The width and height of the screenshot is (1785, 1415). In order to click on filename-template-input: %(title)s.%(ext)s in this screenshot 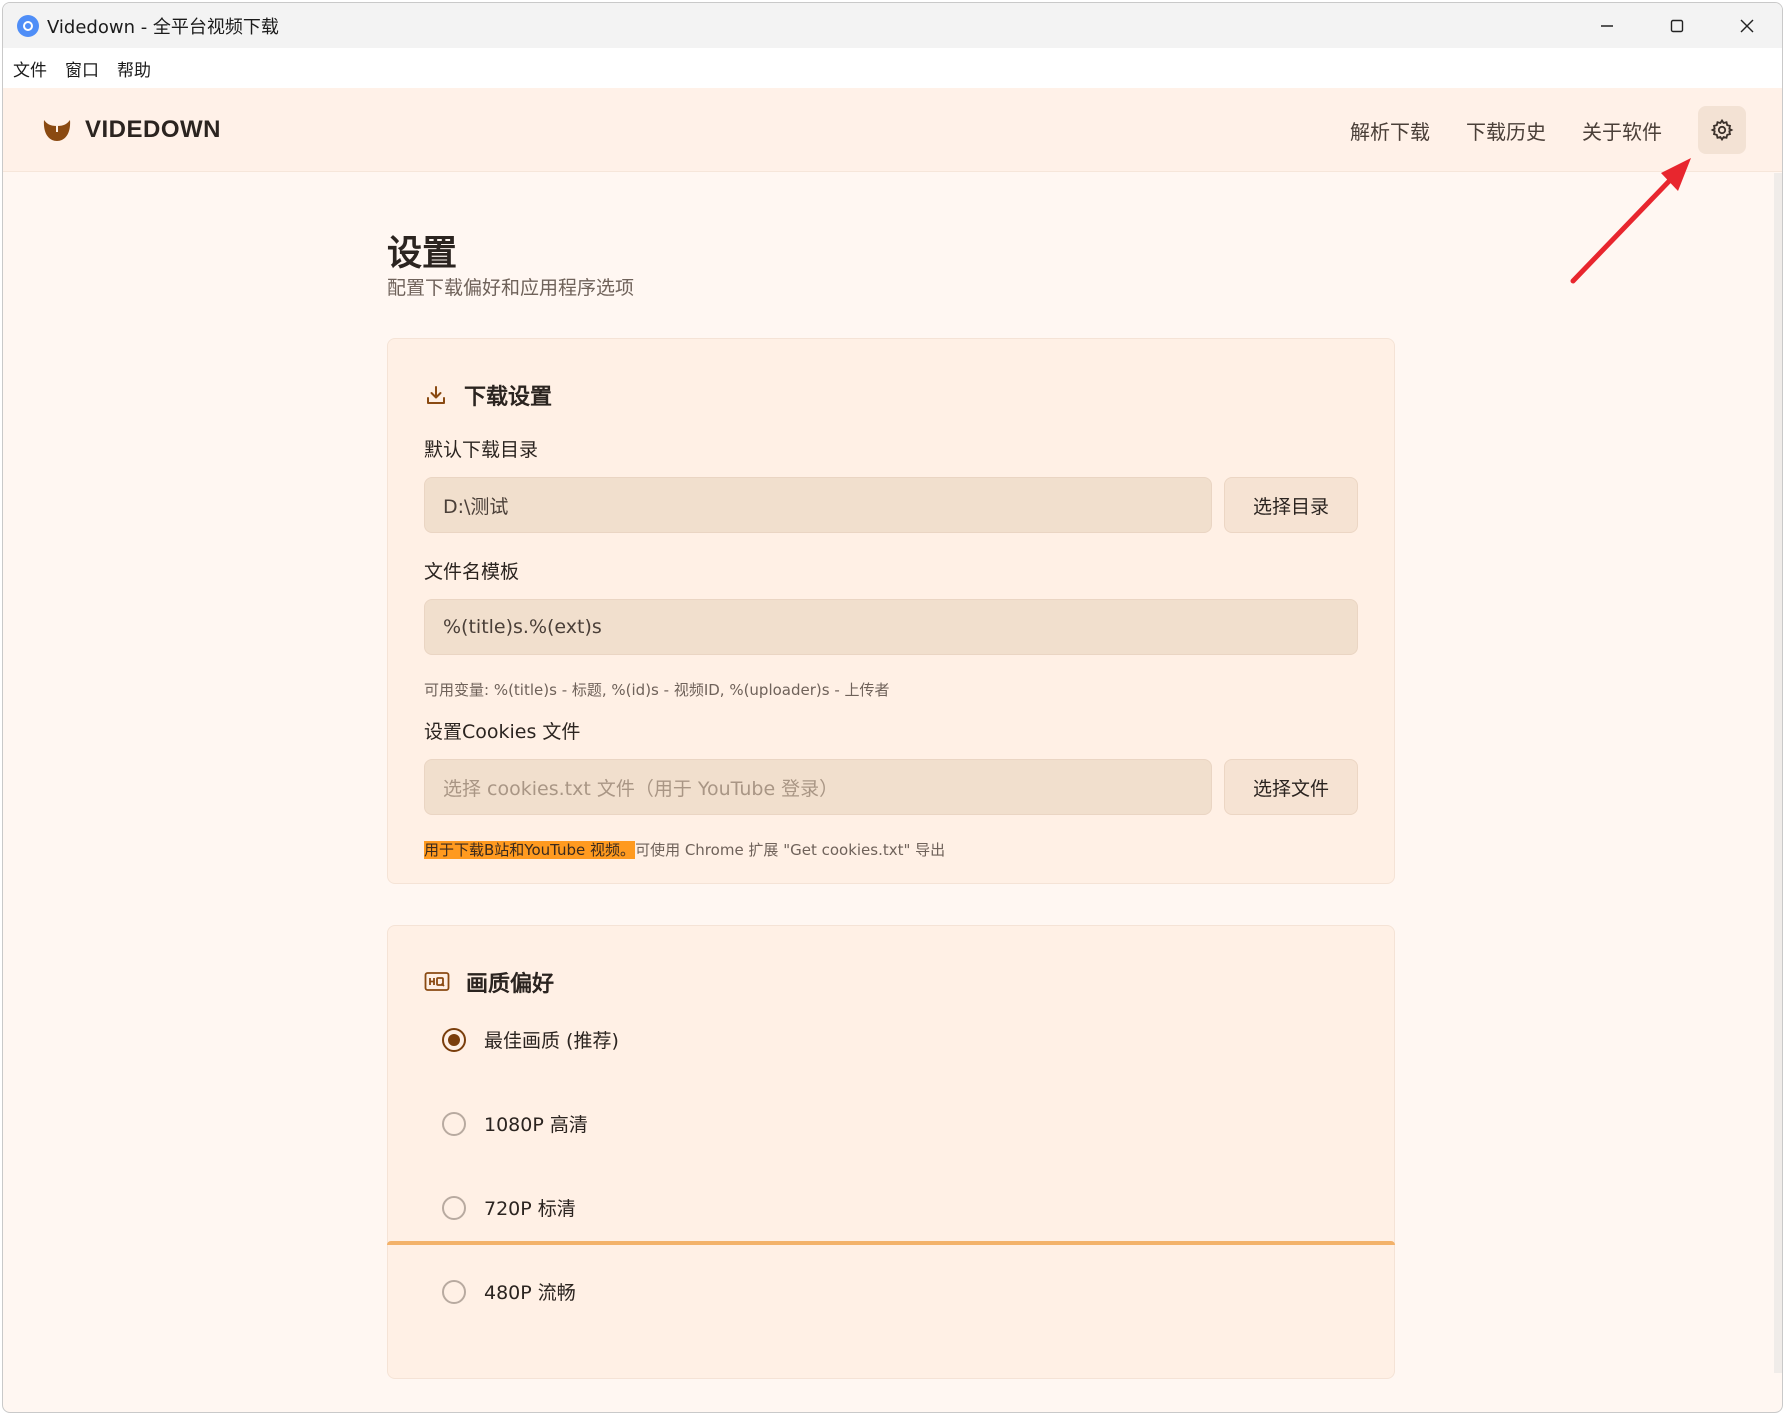, I will do `click(891, 627)`.